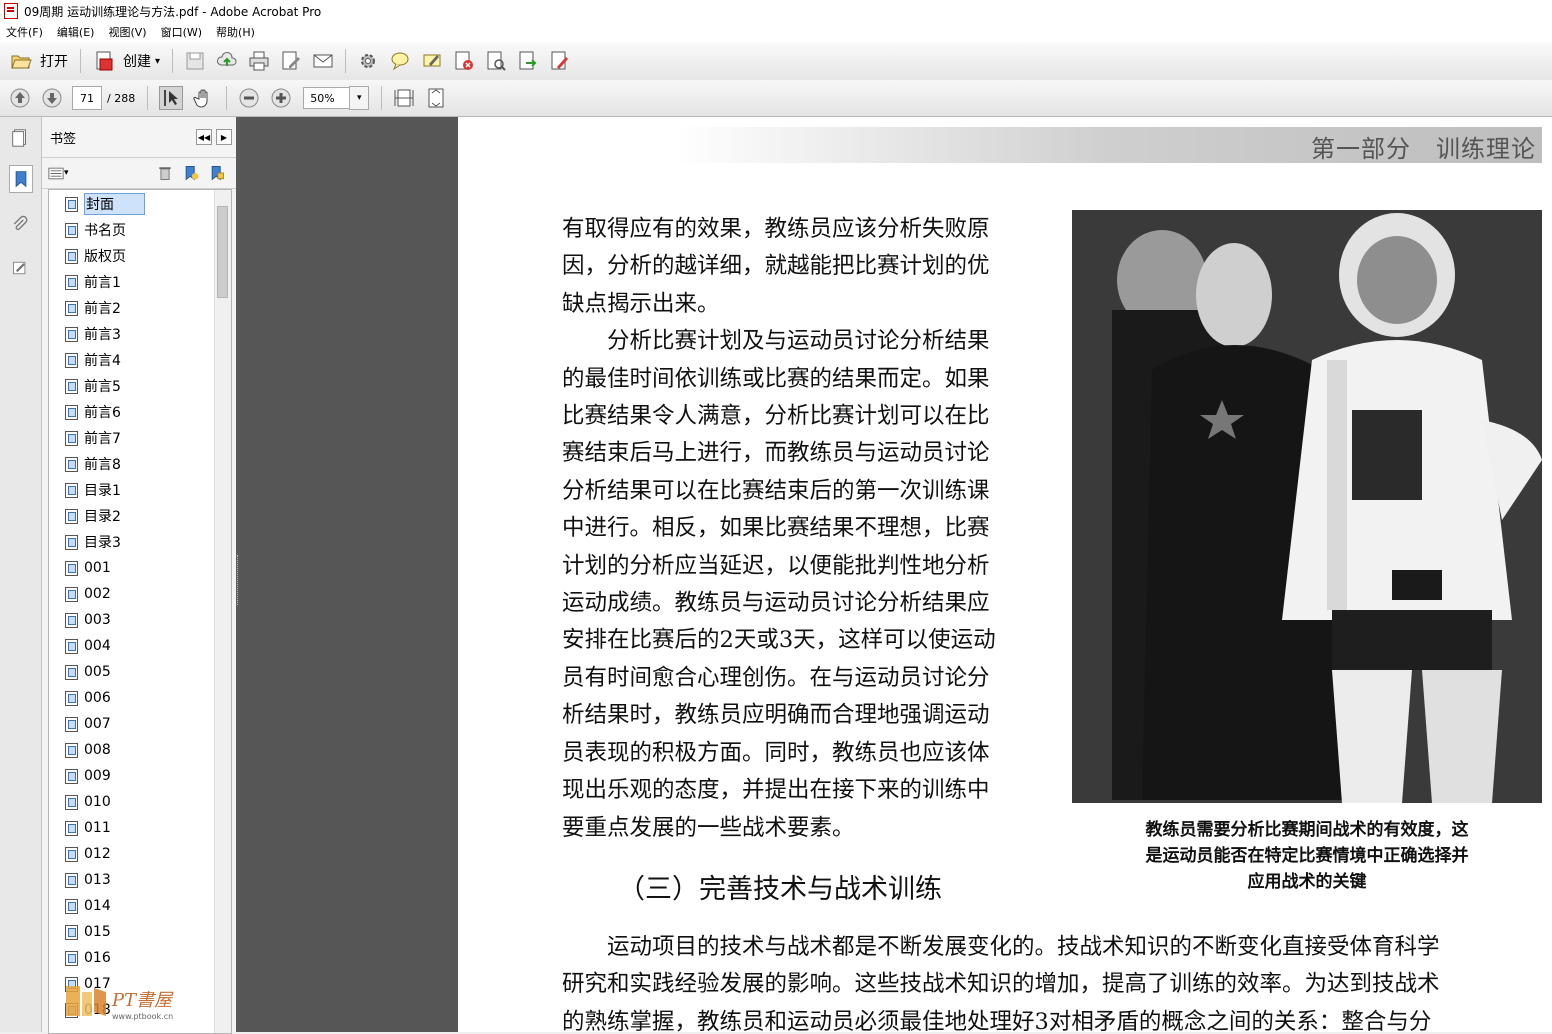 The width and height of the screenshot is (1552, 1034). What do you see at coordinates (204, 98) in the screenshot?
I see `hand-tool-icon` at bounding box center [204, 98].